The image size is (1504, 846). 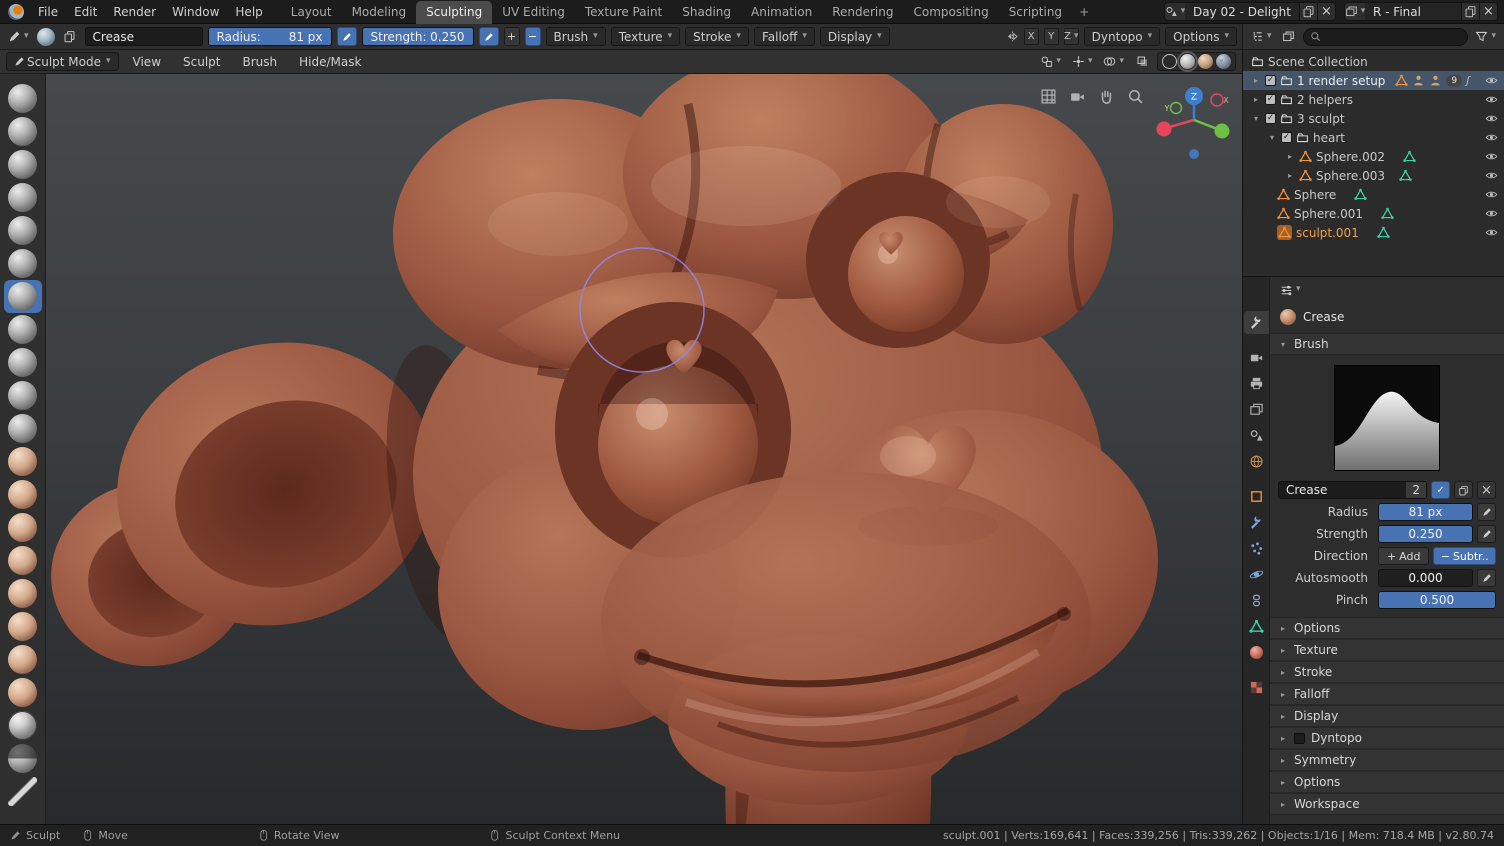 I want to click on section-options: Options, so click(x=1387, y=628).